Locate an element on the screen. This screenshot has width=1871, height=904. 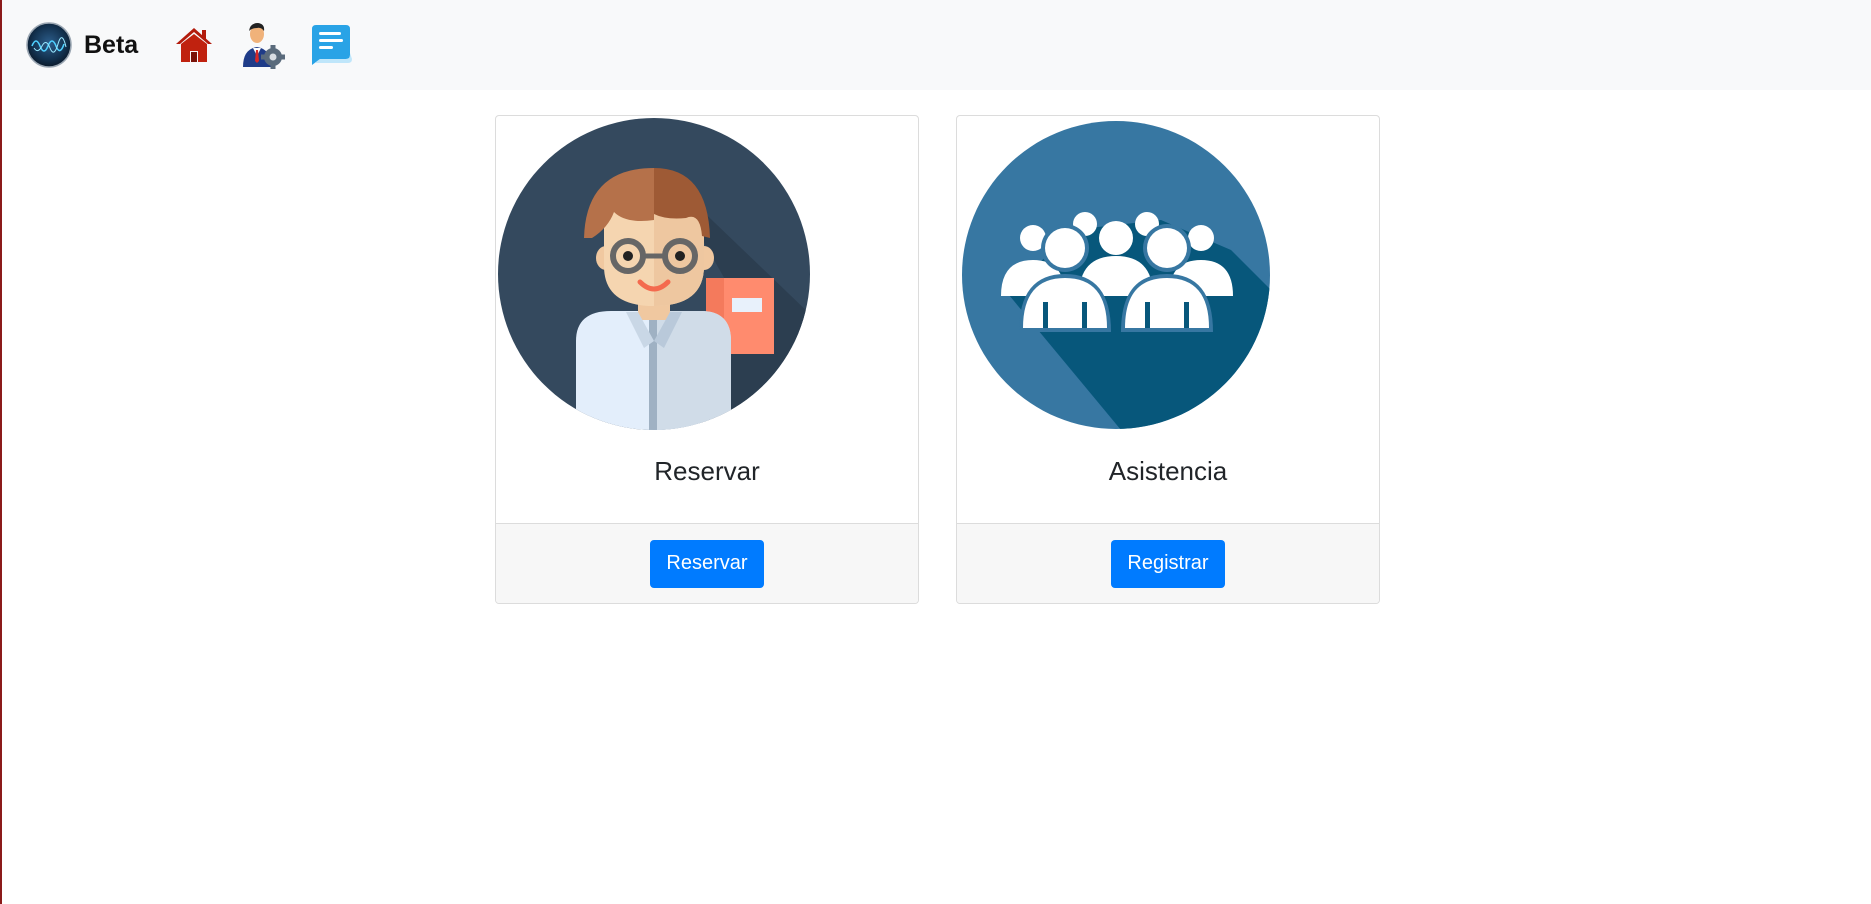
reservar-button: Reservar is located at coordinates (707, 563).